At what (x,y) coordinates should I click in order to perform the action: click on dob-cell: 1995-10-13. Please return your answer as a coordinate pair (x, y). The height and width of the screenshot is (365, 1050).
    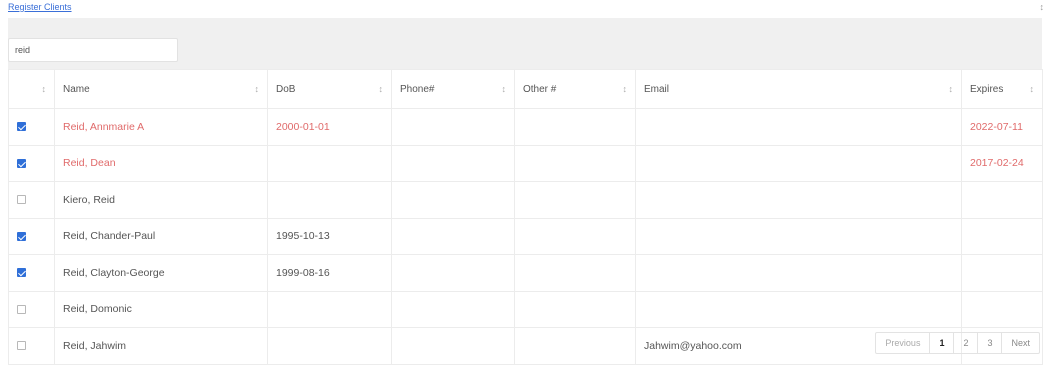
    Looking at the image, I should click on (329, 236).